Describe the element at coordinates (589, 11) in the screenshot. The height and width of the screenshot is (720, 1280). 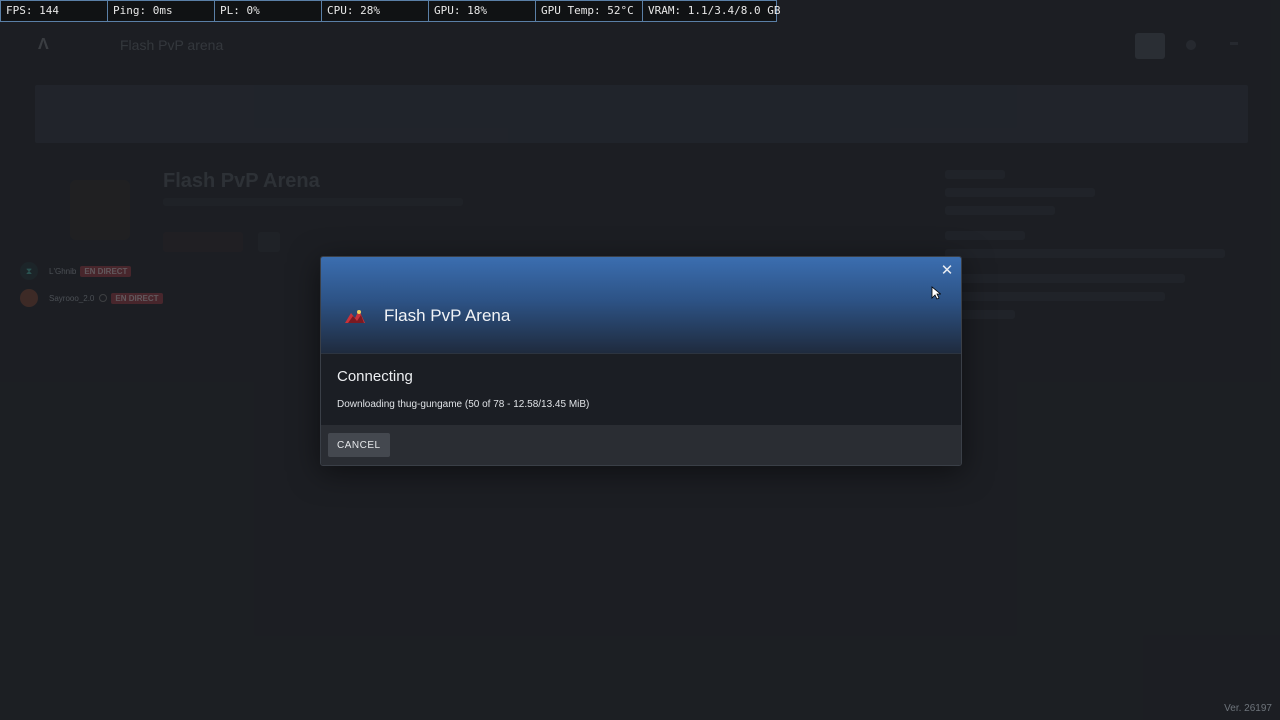
I see `gpu-temp-readout: GPU Temp: 52°C` at that location.